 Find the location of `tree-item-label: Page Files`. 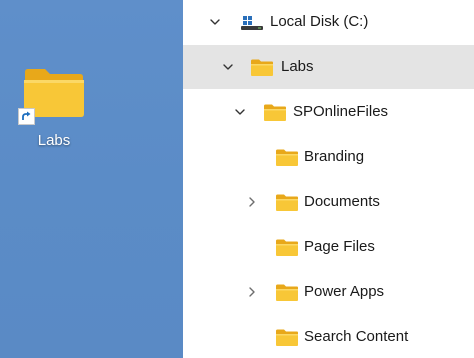

tree-item-label: Page Files is located at coordinates (339, 246).